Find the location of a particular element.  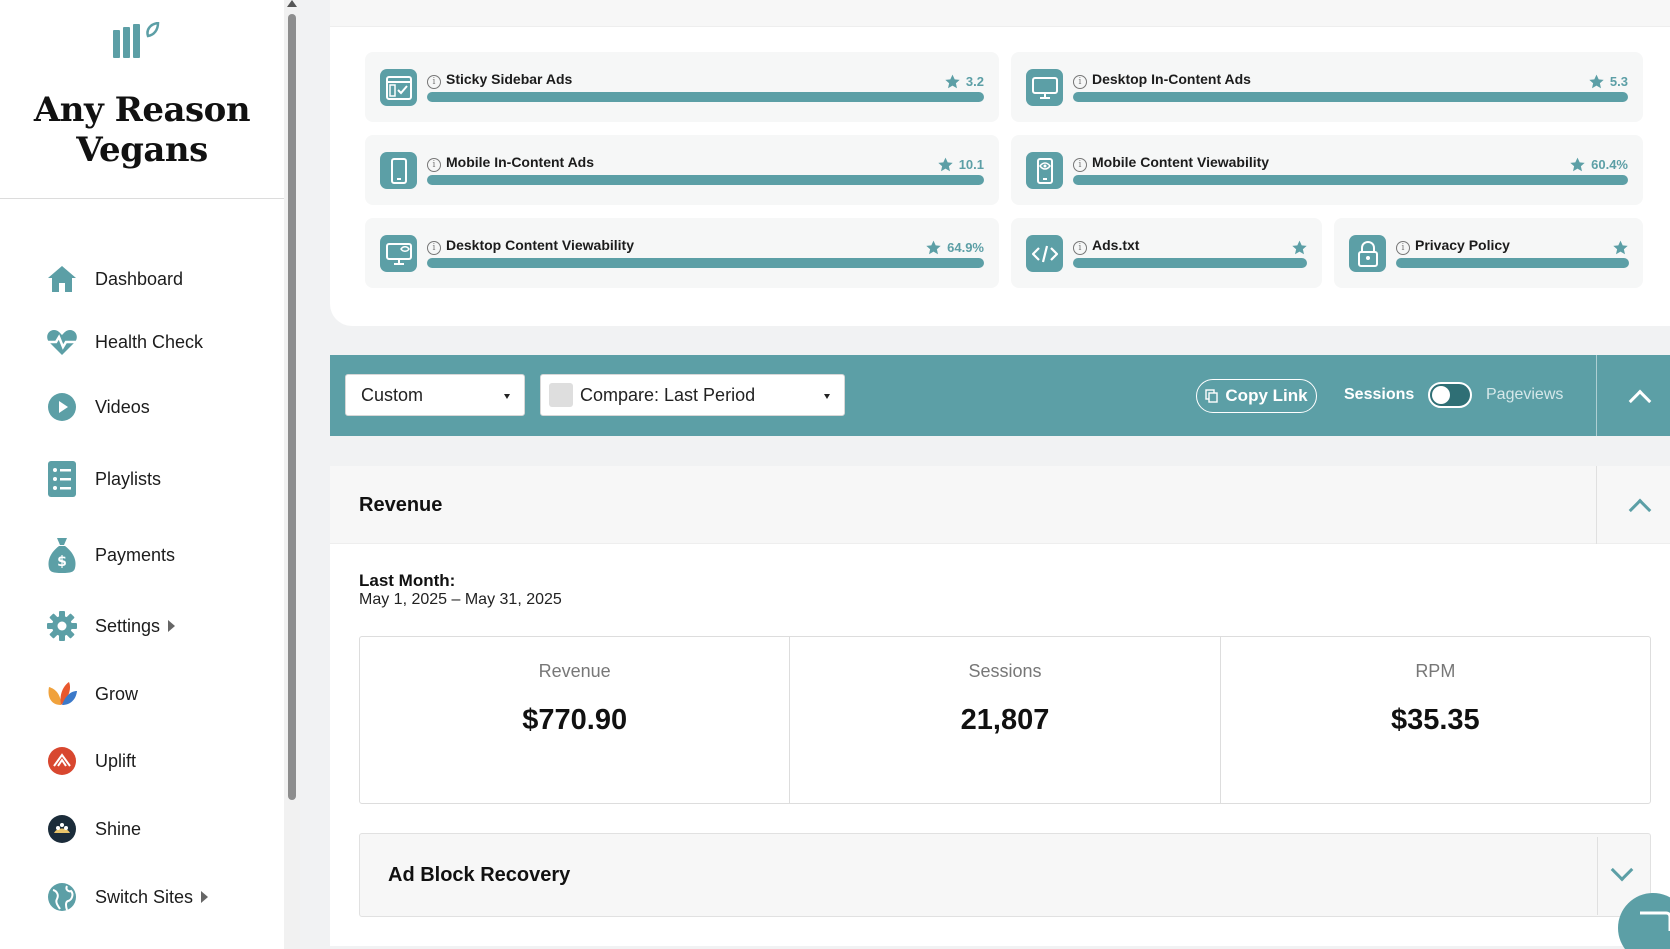

revenue-title: Revenue is located at coordinates (401, 505).